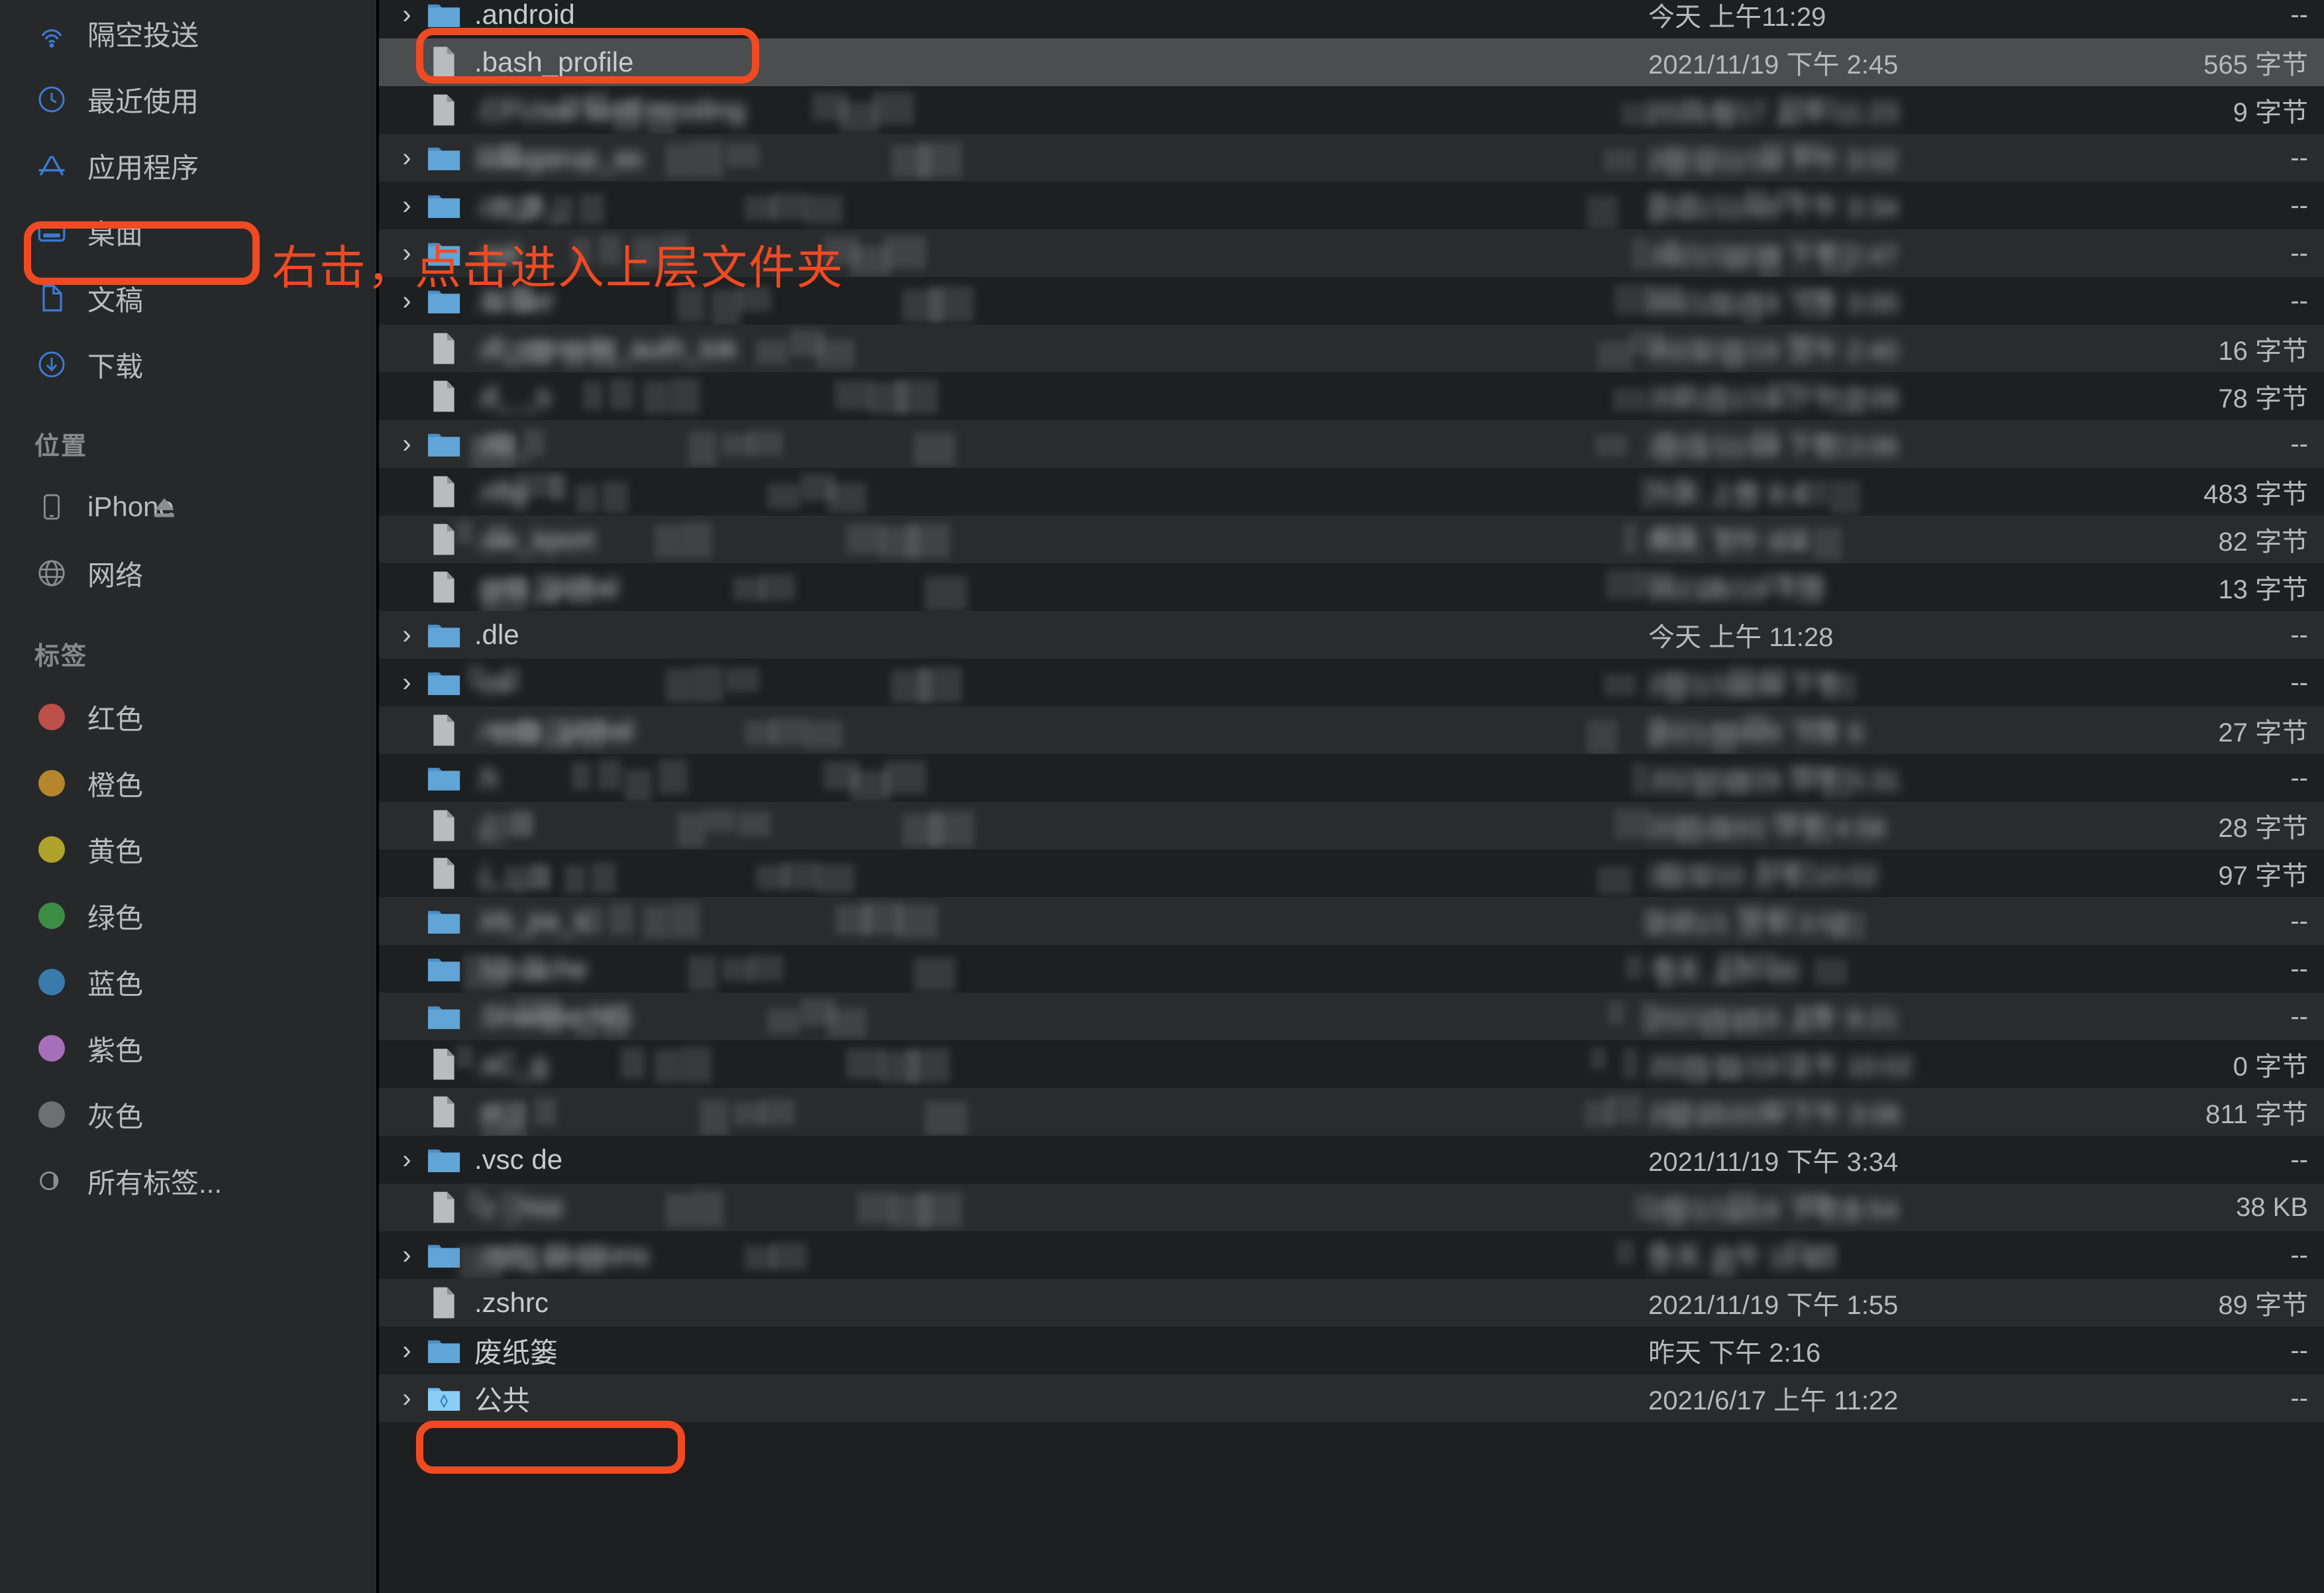 The width and height of the screenshot is (2324, 1593). Describe the element at coordinates (1773, 208) in the screenshot. I see `file-date-modified: 2021/11/19 下午 3:34` at that location.